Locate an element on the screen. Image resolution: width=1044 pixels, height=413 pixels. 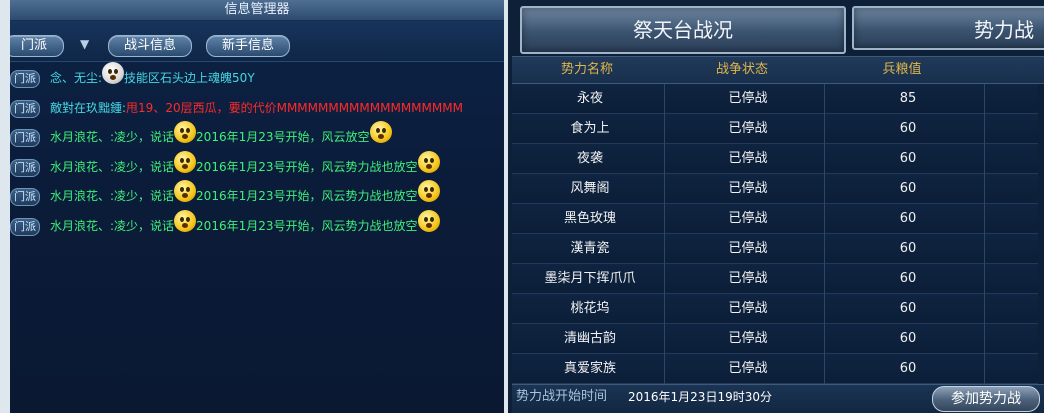
chat-text: 敵對在玖黜鍾: is located at coordinates (88, 108).